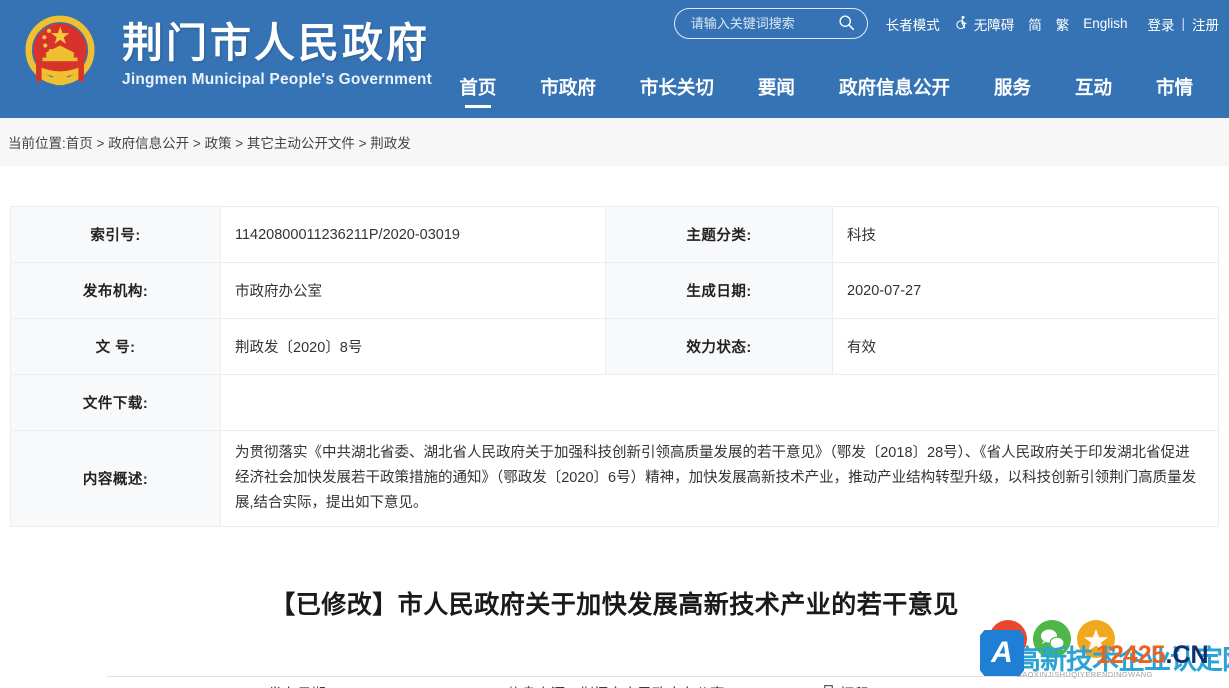  What do you see at coordinates (277, 80) in the screenshot?
I see `site-title-en: Jingmen Municipal People's Government` at bounding box center [277, 80].